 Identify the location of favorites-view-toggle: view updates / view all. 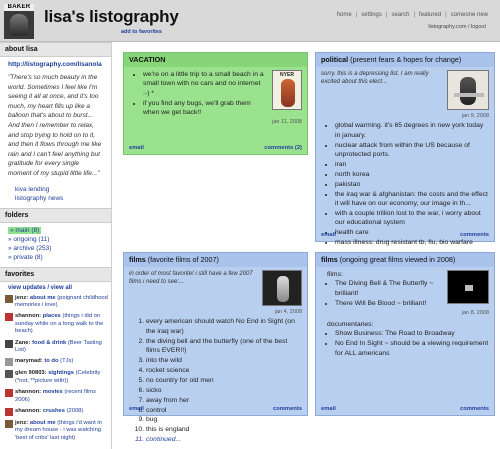
(40, 288).